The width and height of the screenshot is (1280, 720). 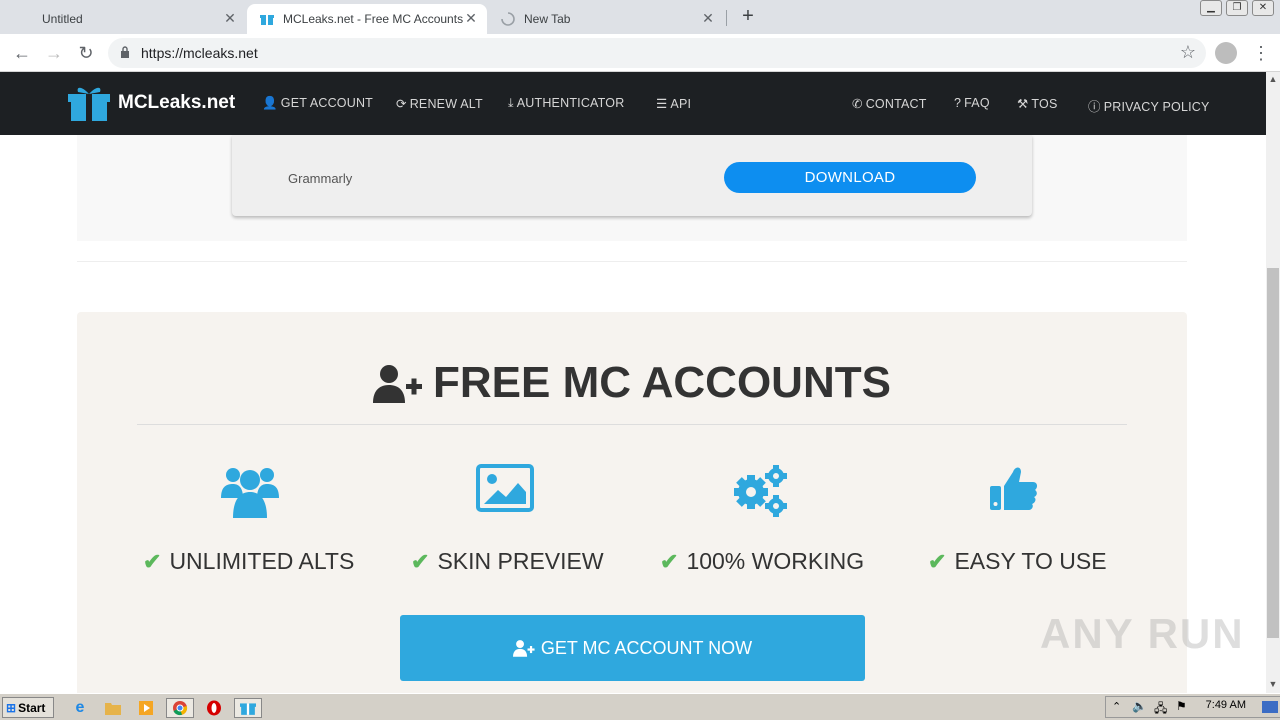 I want to click on nav-label: AUTHENTICATOR, so click(x=570, y=103).